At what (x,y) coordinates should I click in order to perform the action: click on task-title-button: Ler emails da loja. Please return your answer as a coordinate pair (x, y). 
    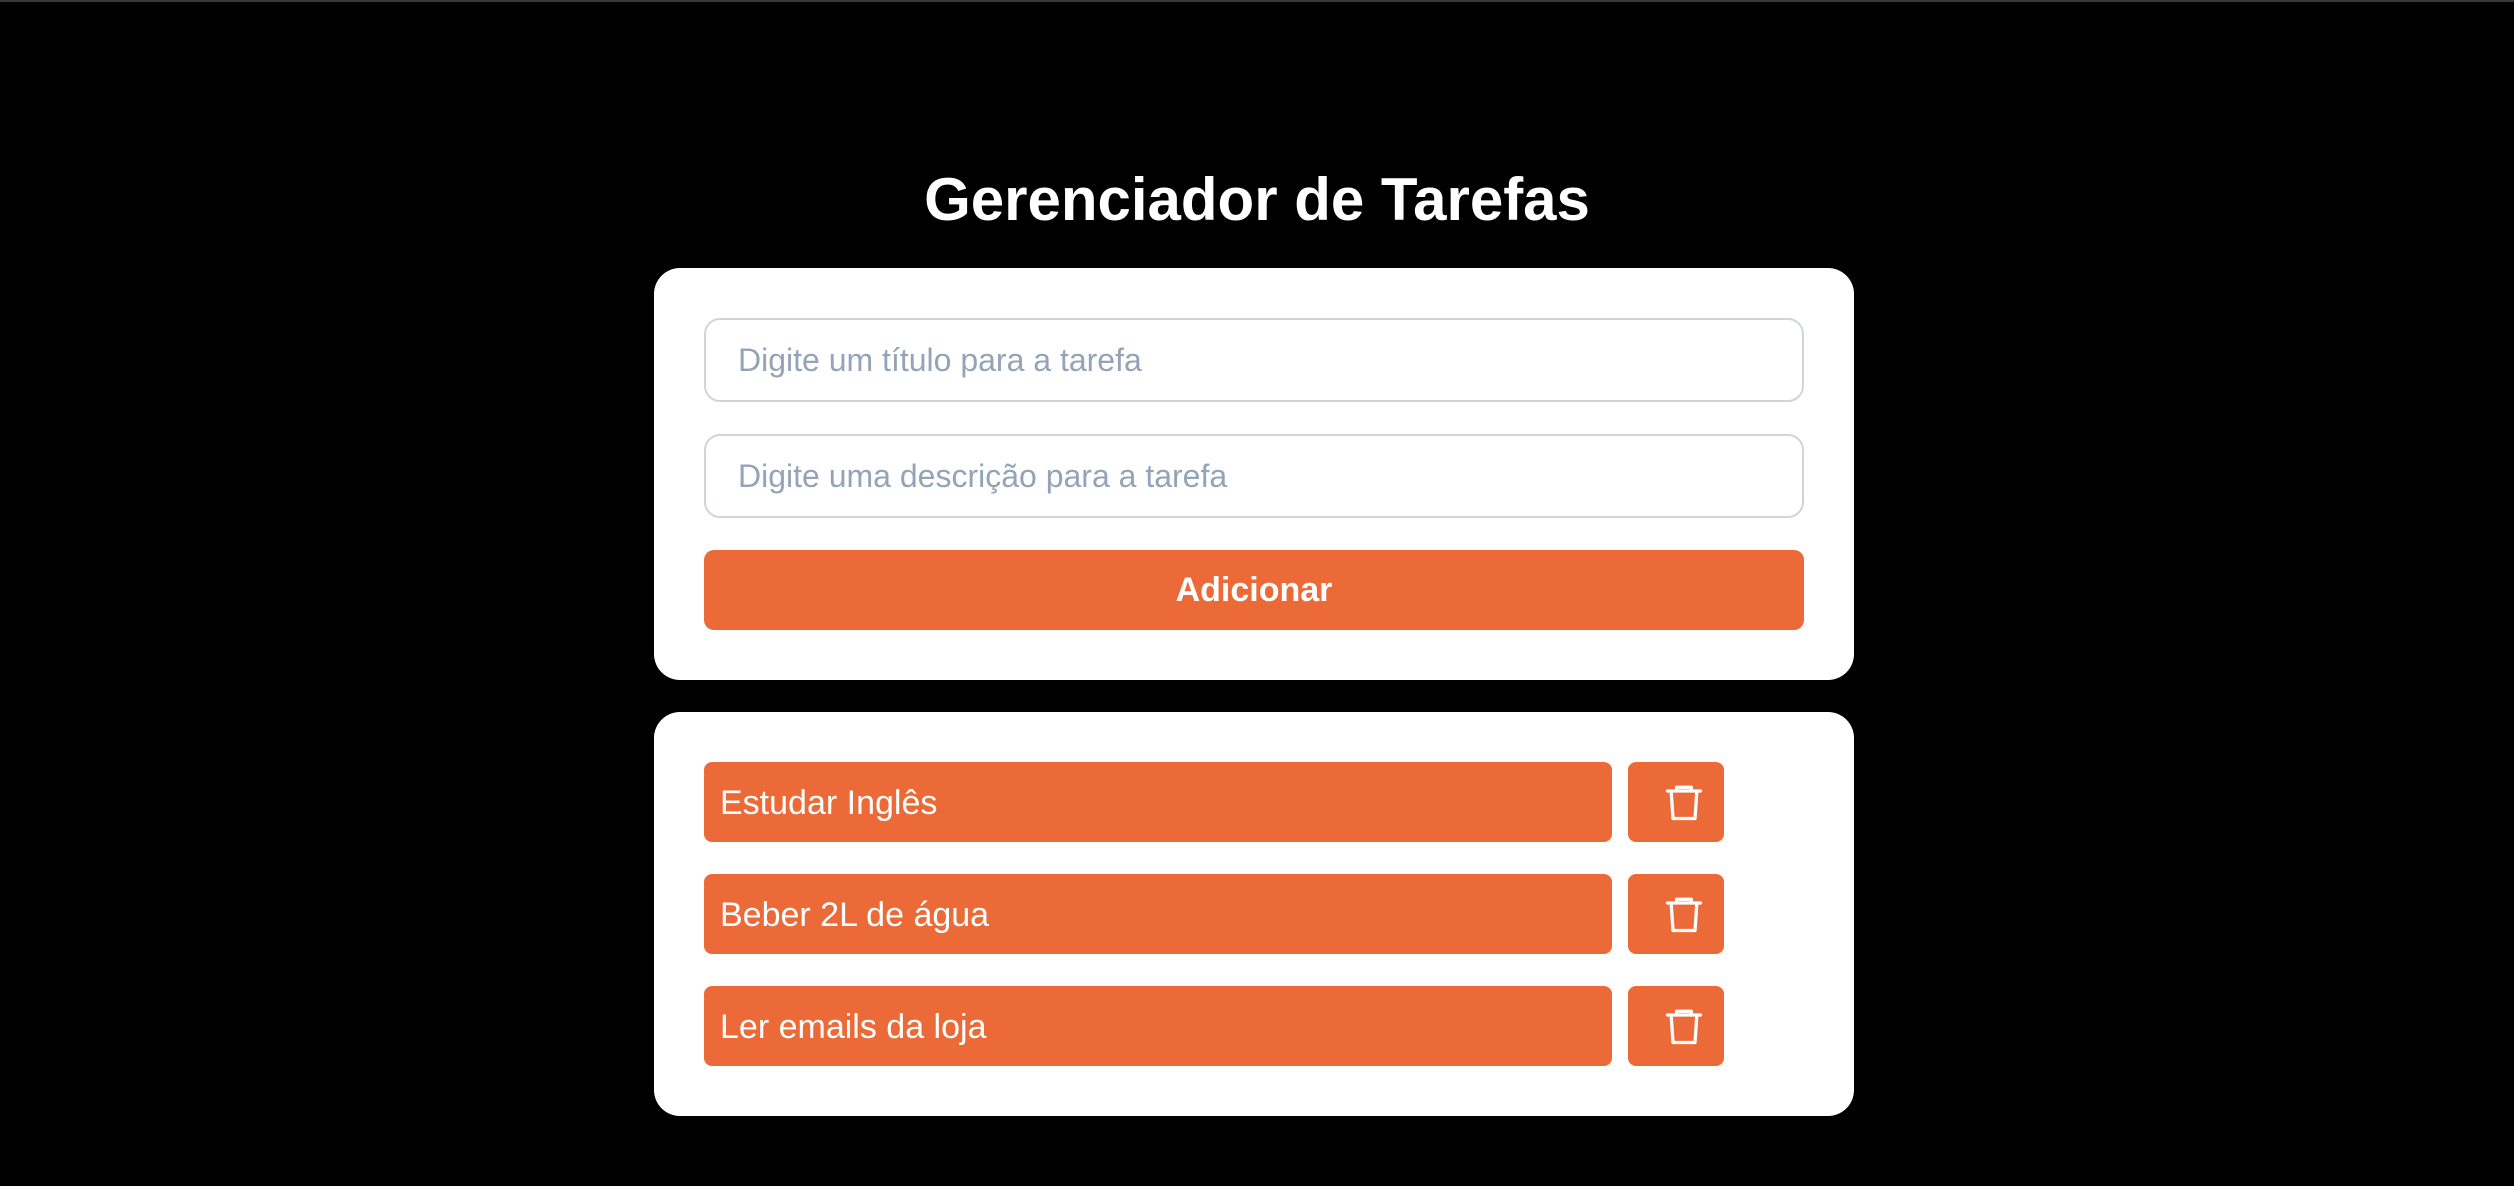
    Looking at the image, I should click on (1158, 1026).